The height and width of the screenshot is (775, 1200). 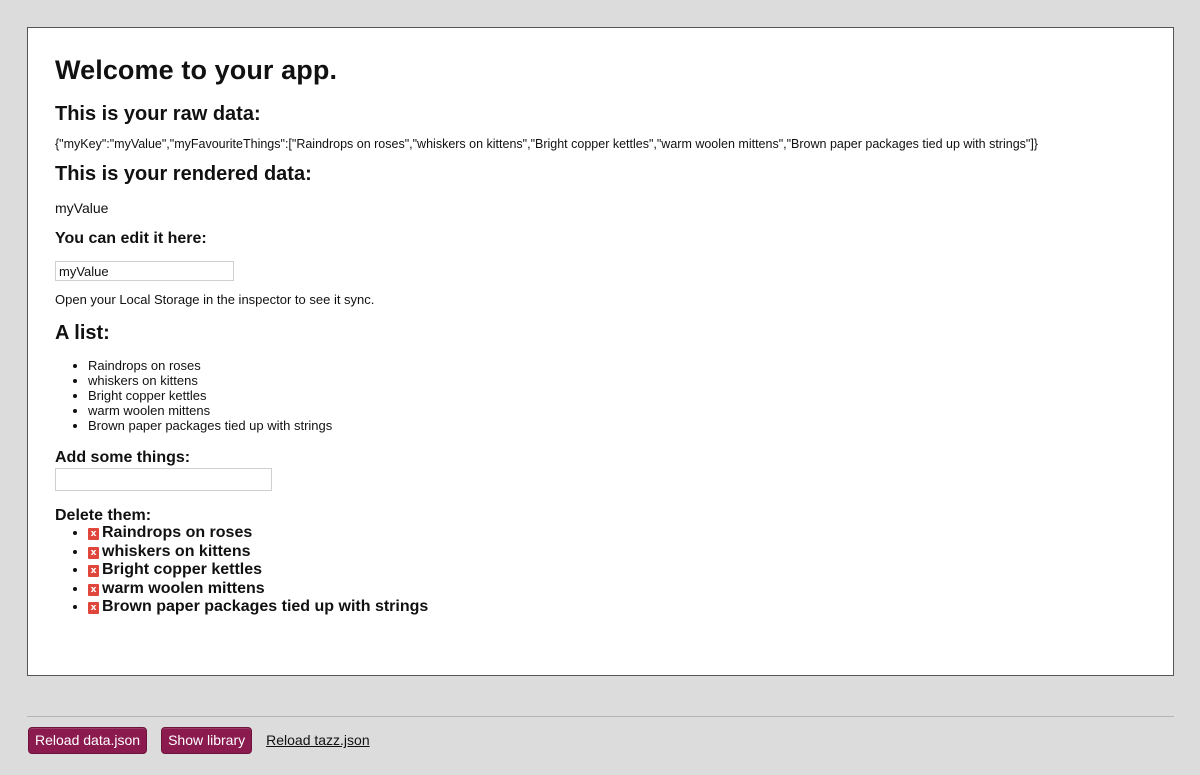 What do you see at coordinates (617, 552) in the screenshot?
I see `delete-list-item: xwhiskers on kittens` at bounding box center [617, 552].